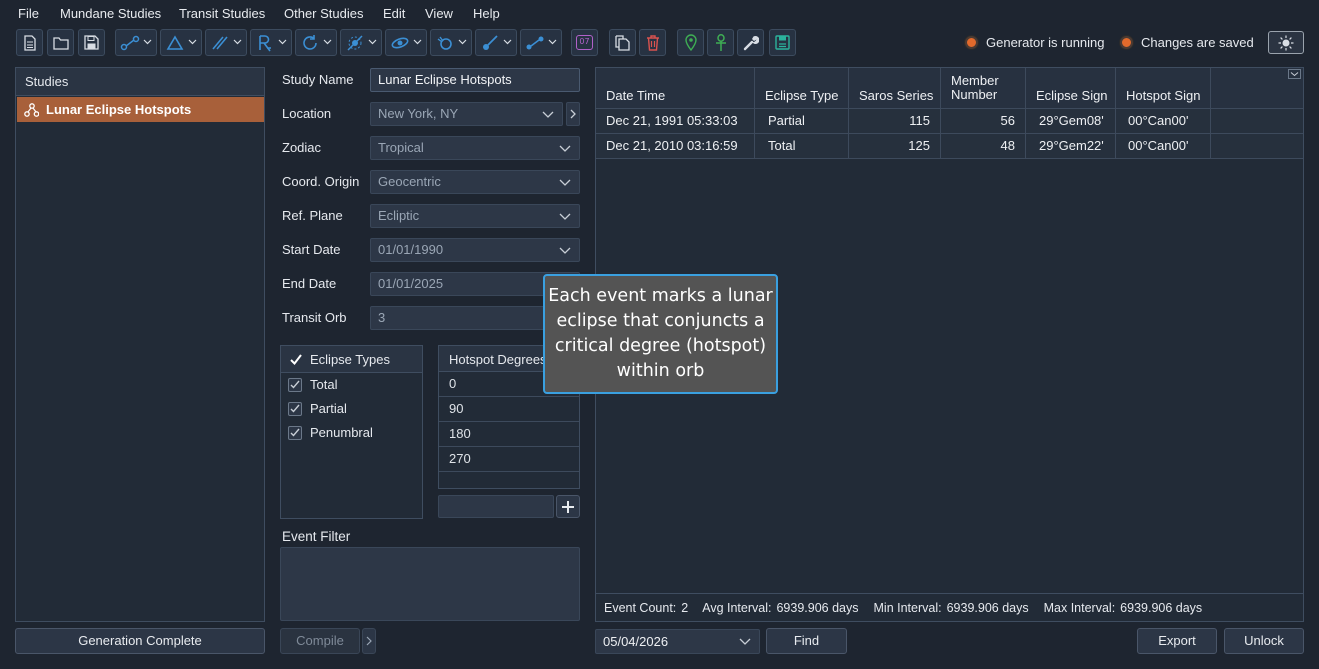  What do you see at coordinates (409, 181) in the screenshot?
I see `coord-origin-value: Geocentric` at bounding box center [409, 181].